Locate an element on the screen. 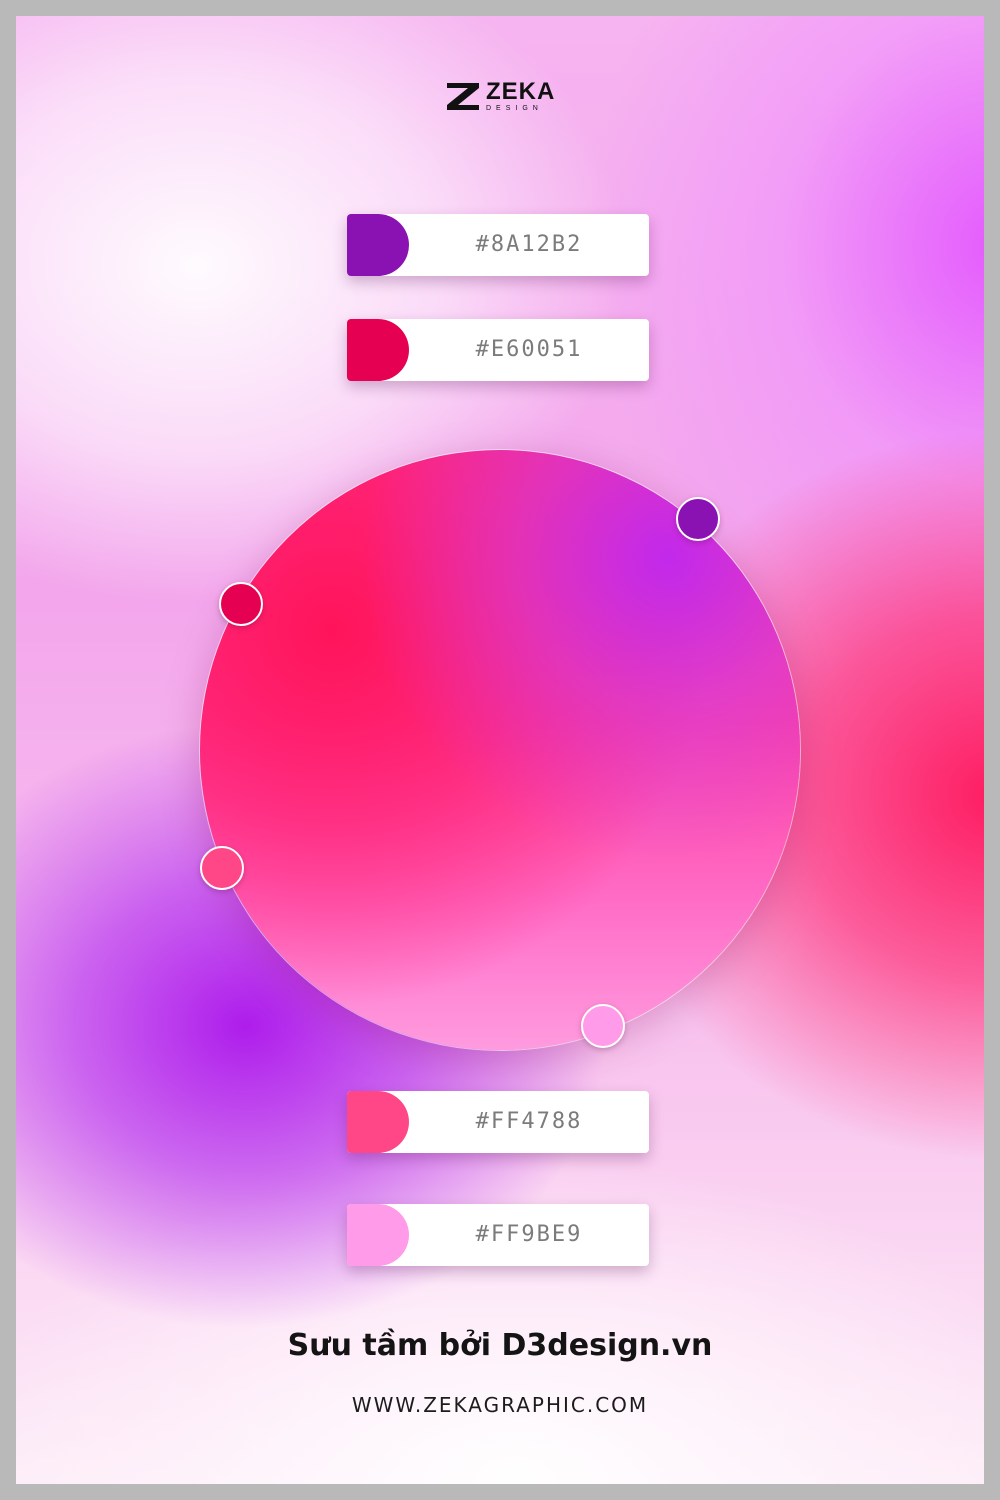 This screenshot has width=1000, height=1500. zeka-logo: ZEKA DESIGN is located at coordinates (500, 96).